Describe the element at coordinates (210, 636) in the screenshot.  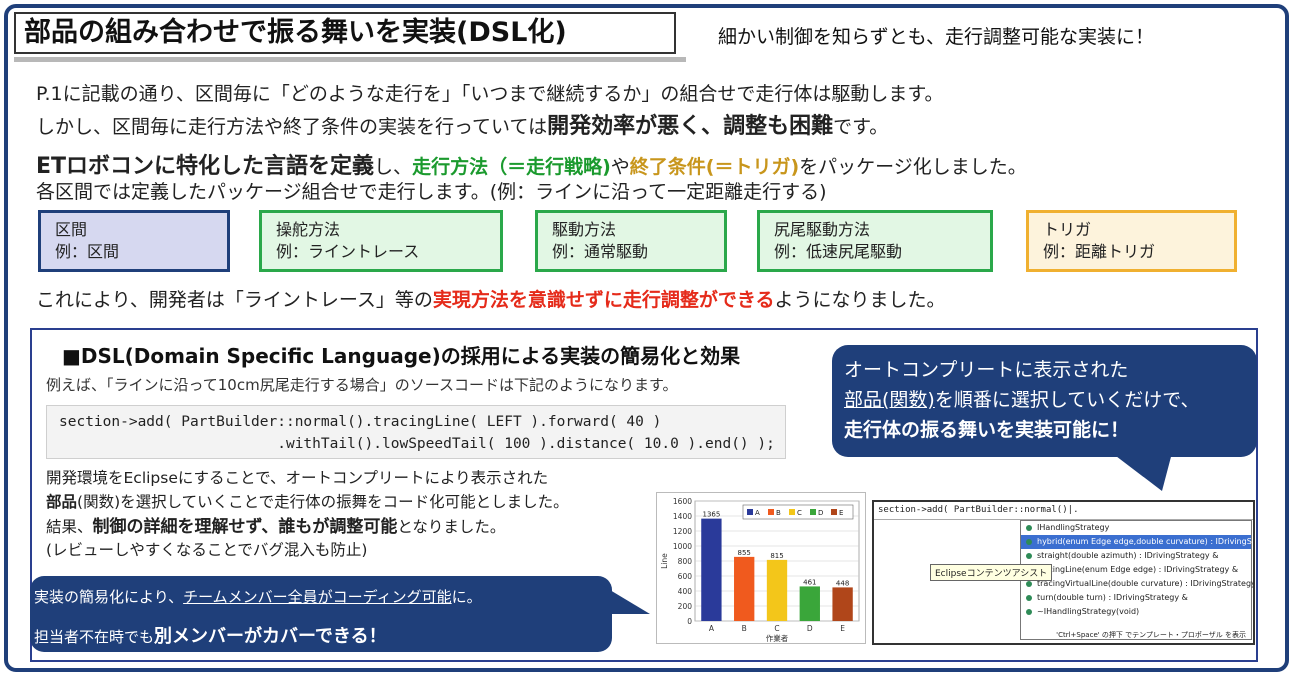
I see `callout-left-line-2: 担当者不在時でも別メンバーがカバーできる！` at that location.